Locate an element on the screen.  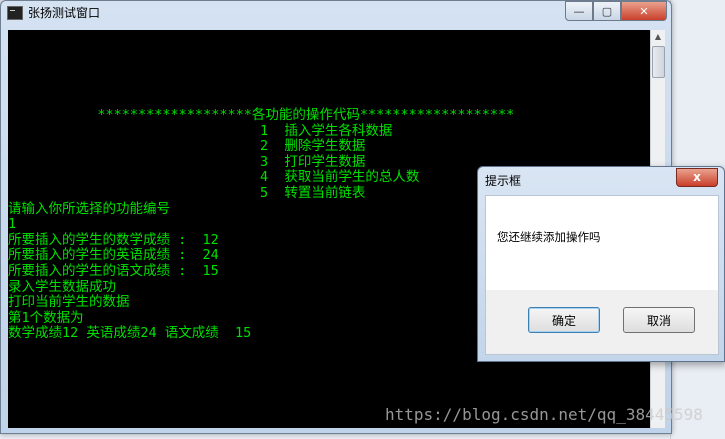
console-line: 2 删除学生数据 is located at coordinates (187, 146).